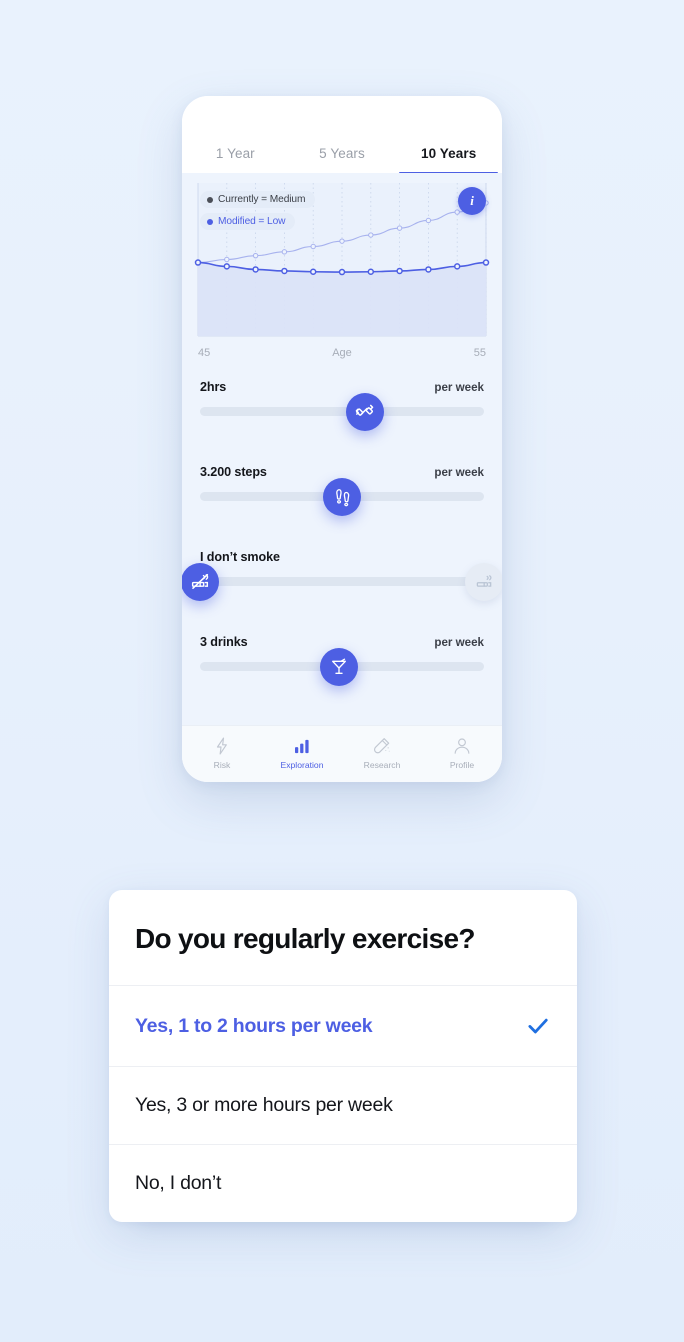 The image size is (684, 1342). What do you see at coordinates (462, 746) in the screenshot?
I see `person-icon` at bounding box center [462, 746].